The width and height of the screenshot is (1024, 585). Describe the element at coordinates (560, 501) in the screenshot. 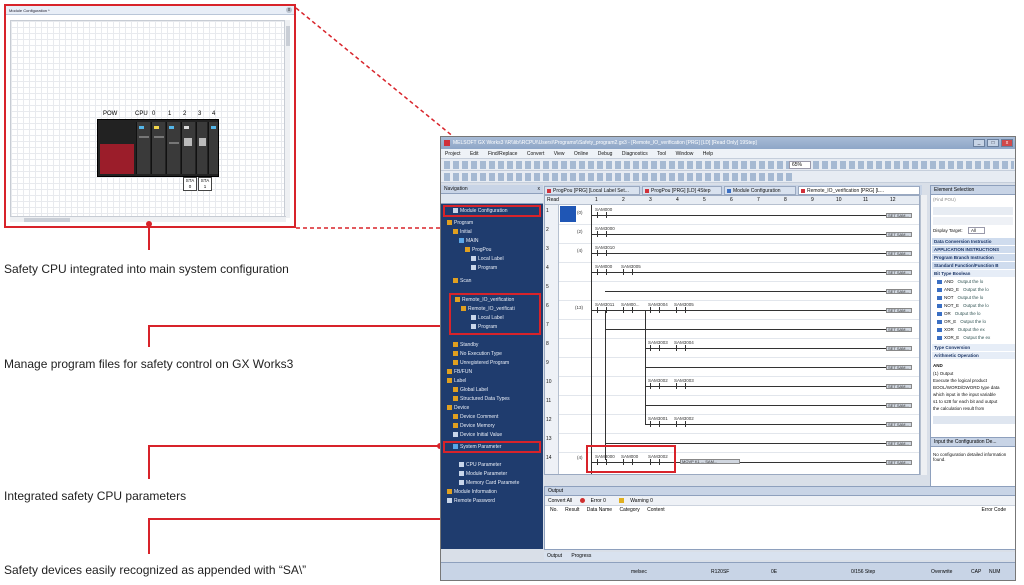

I see `convert-all-button: Convert All` at that location.